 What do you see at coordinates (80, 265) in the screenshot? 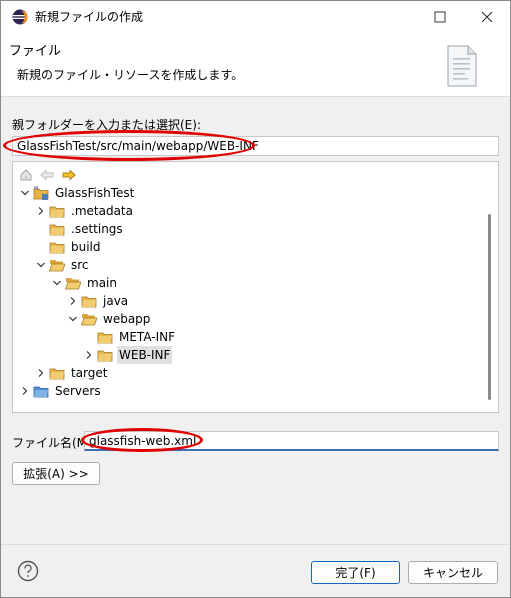
I see `tree-item-label: src` at bounding box center [80, 265].